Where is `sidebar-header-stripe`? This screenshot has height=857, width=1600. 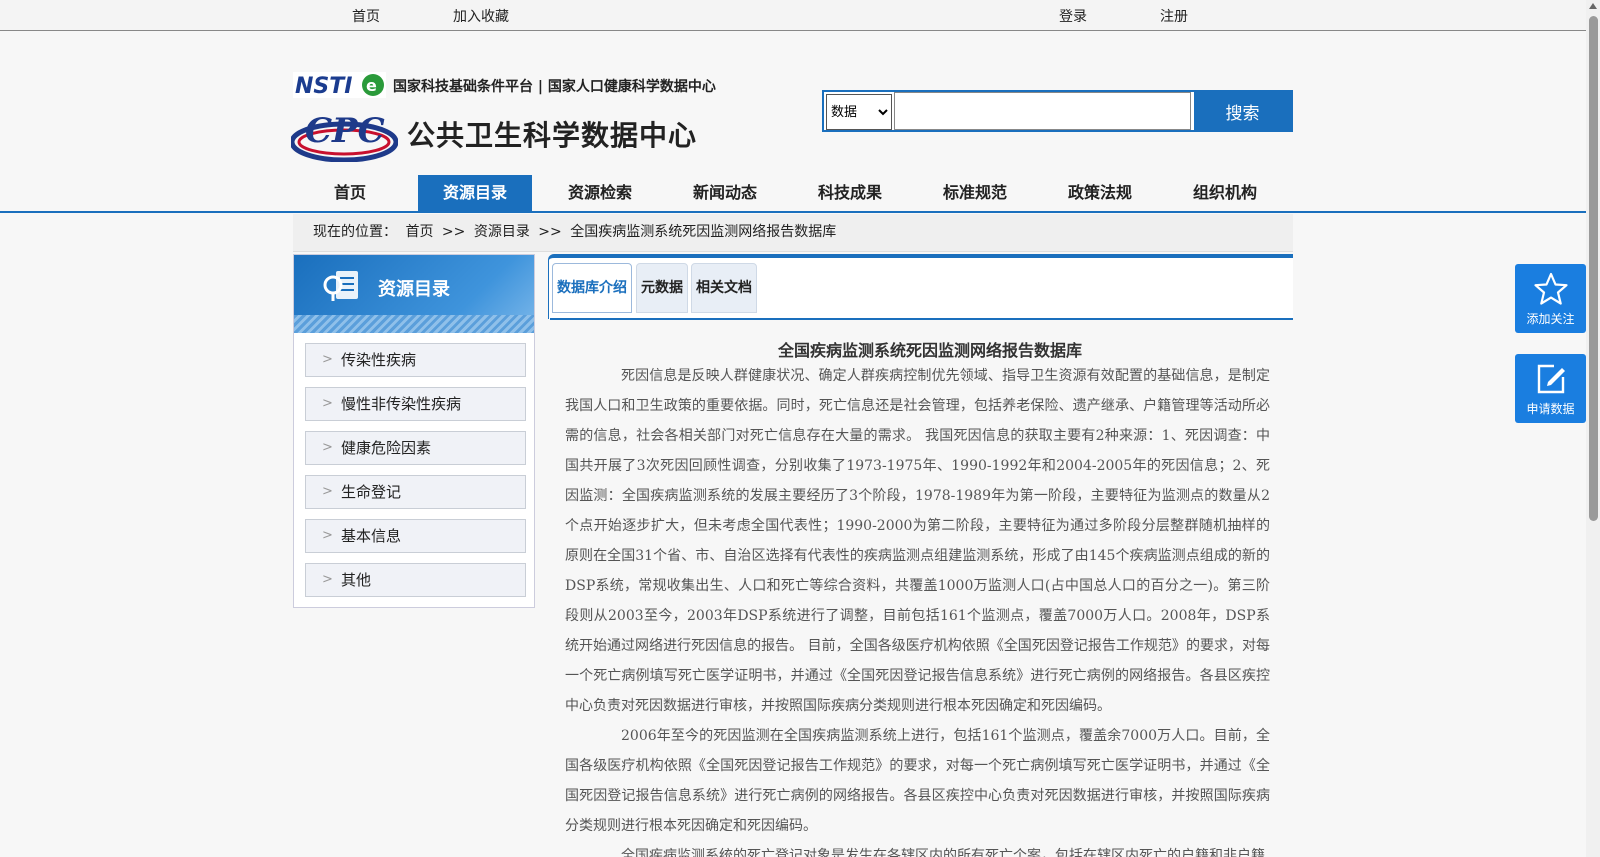 sidebar-header-stripe is located at coordinates (414, 324).